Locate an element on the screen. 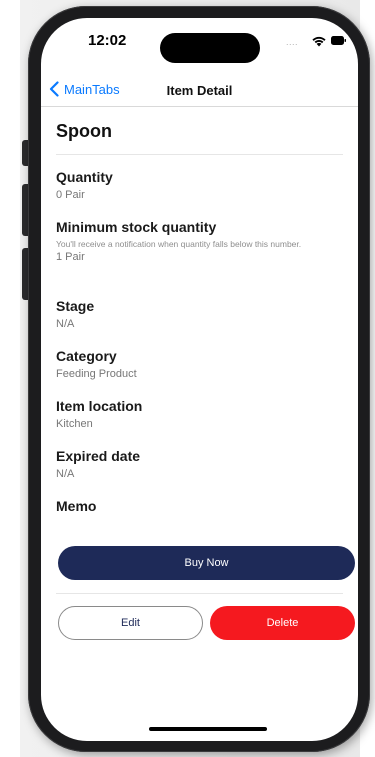 The height and width of the screenshot is (757, 375). field-value: Kitchen is located at coordinates (74, 424).